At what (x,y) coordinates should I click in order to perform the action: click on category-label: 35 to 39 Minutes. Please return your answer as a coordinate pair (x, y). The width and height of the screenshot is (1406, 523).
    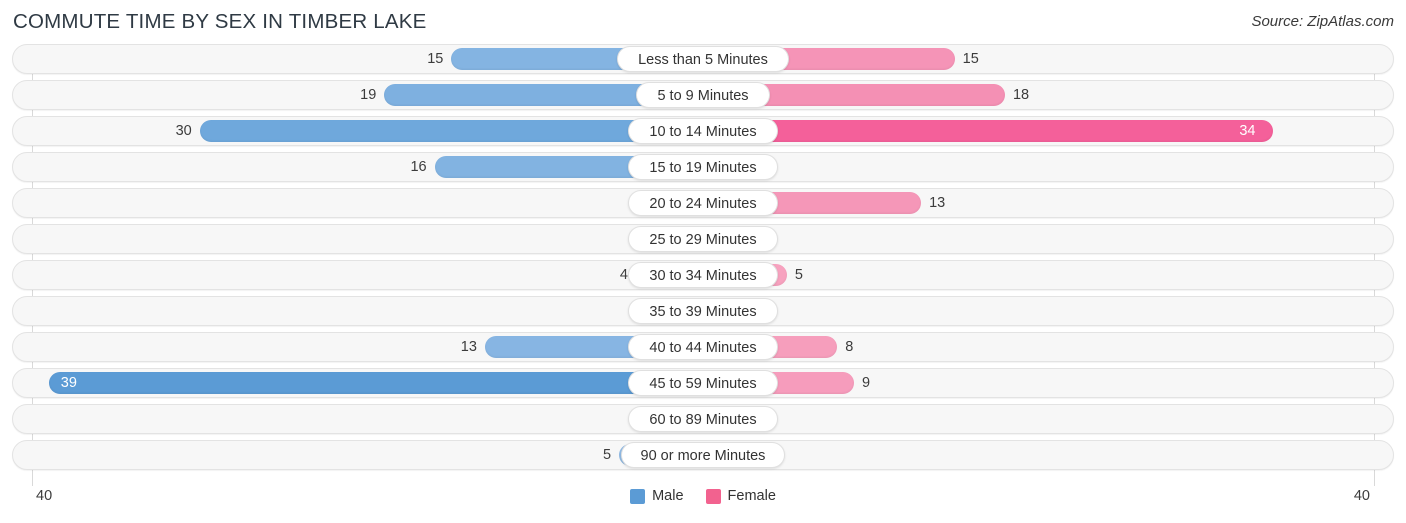
    Looking at the image, I should click on (703, 311).